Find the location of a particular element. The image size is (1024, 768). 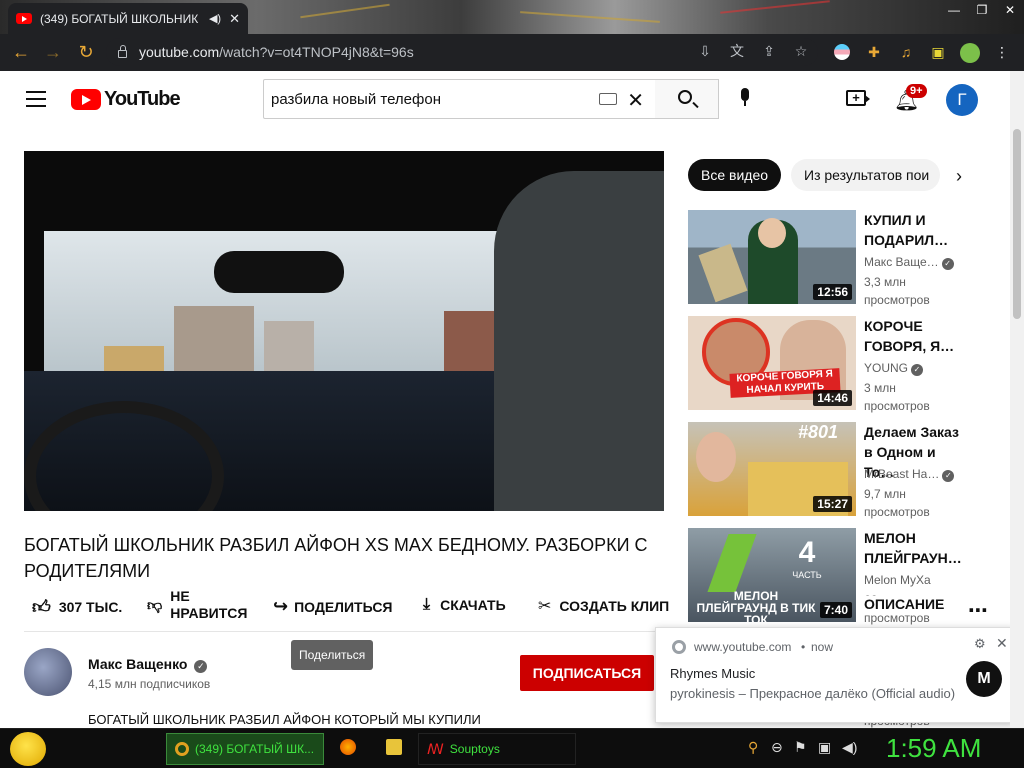

volume-tray-icon: ◀) is located at coordinates (849, 747).